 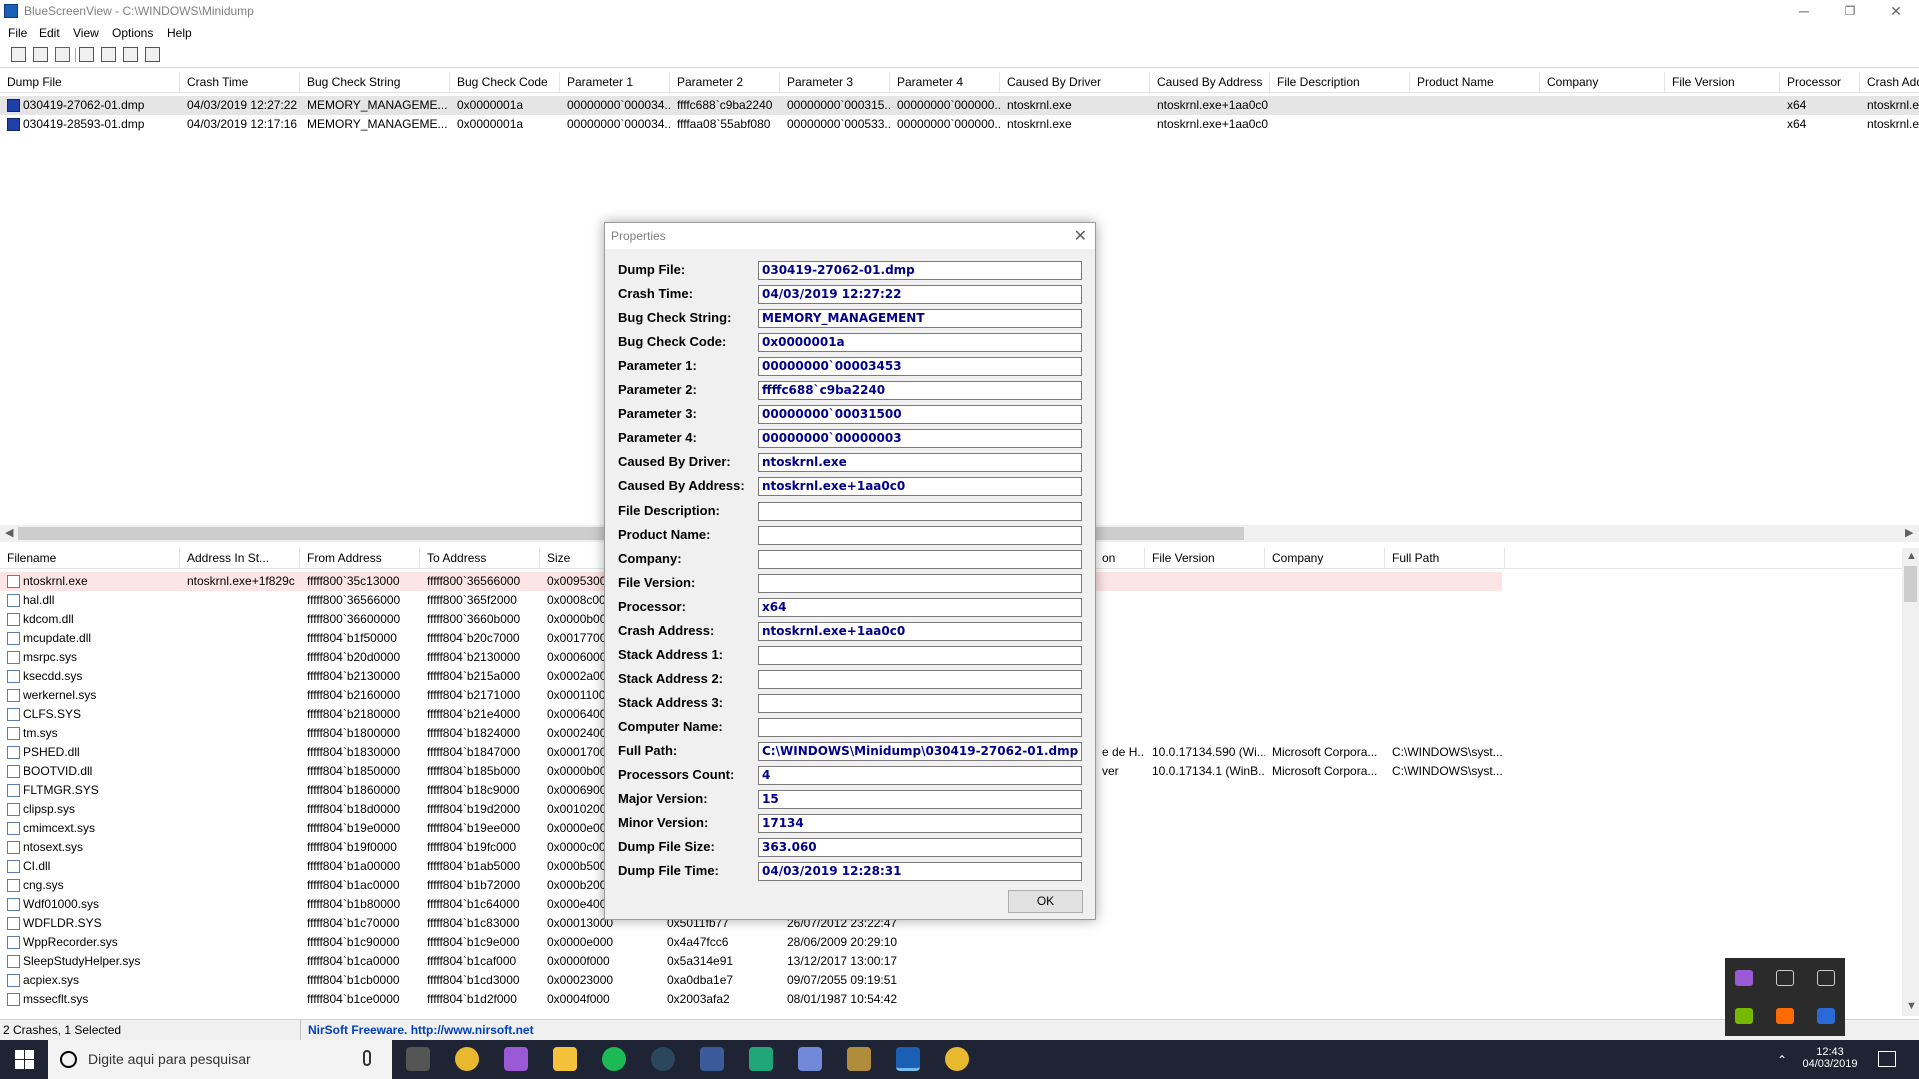 What do you see at coordinates (24, 1059) in the screenshot?
I see `start-button` at bounding box center [24, 1059].